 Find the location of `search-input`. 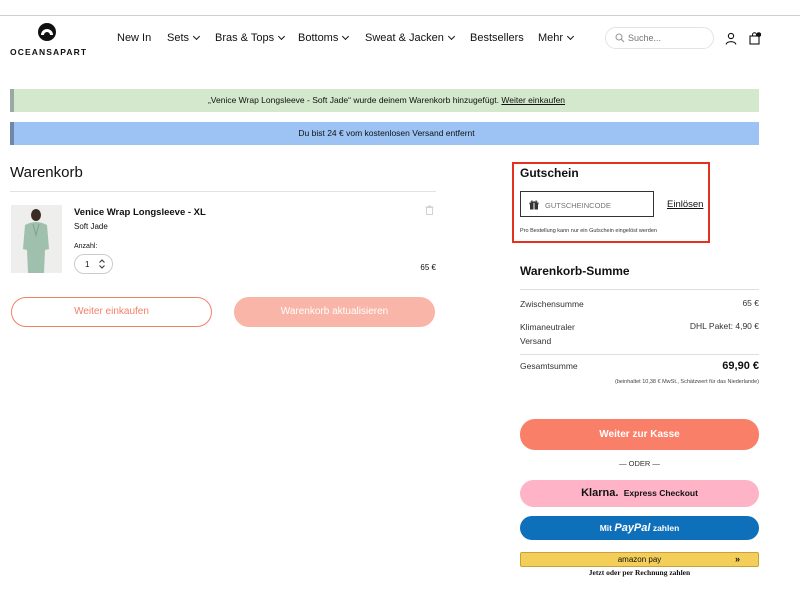

search-input is located at coordinates (668, 38).